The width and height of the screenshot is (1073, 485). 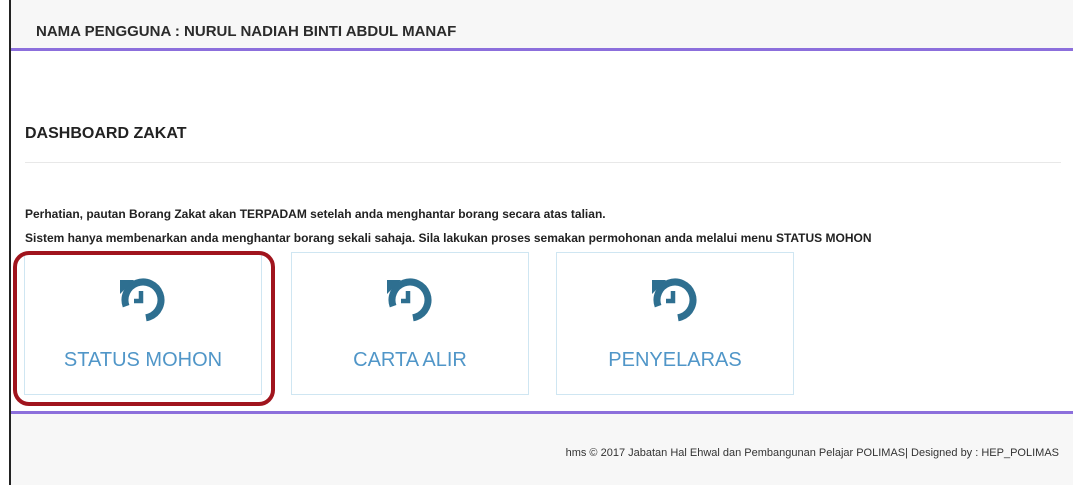 What do you see at coordinates (675, 360) in the screenshot?
I see `card-label: PENYELARAS` at bounding box center [675, 360].